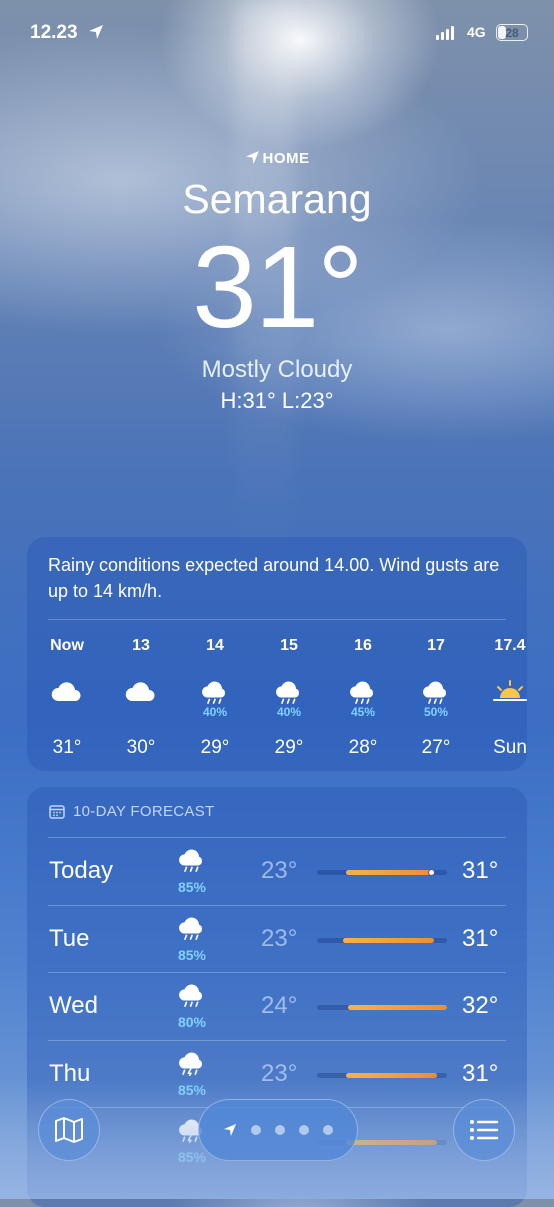 This screenshot has height=1207, width=554. What do you see at coordinates (286, 158) in the screenshot?
I see `home-text: HOME` at bounding box center [286, 158].